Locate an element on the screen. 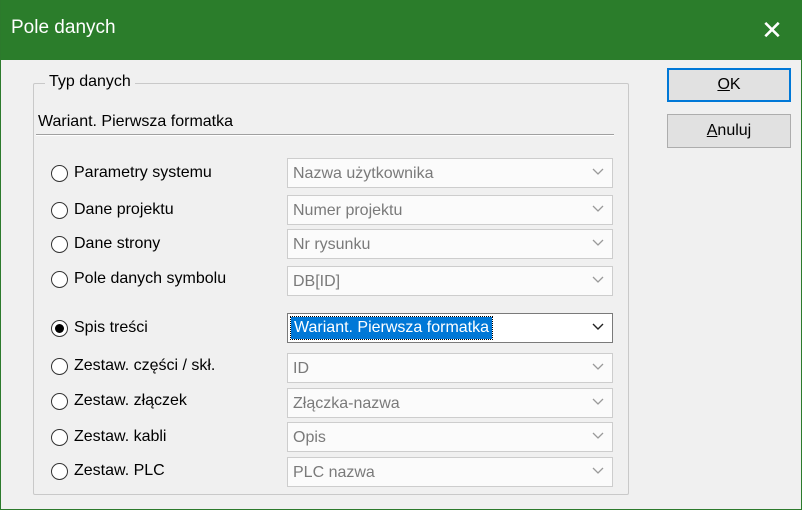  close-icon: ✕ is located at coordinates (772, 29).